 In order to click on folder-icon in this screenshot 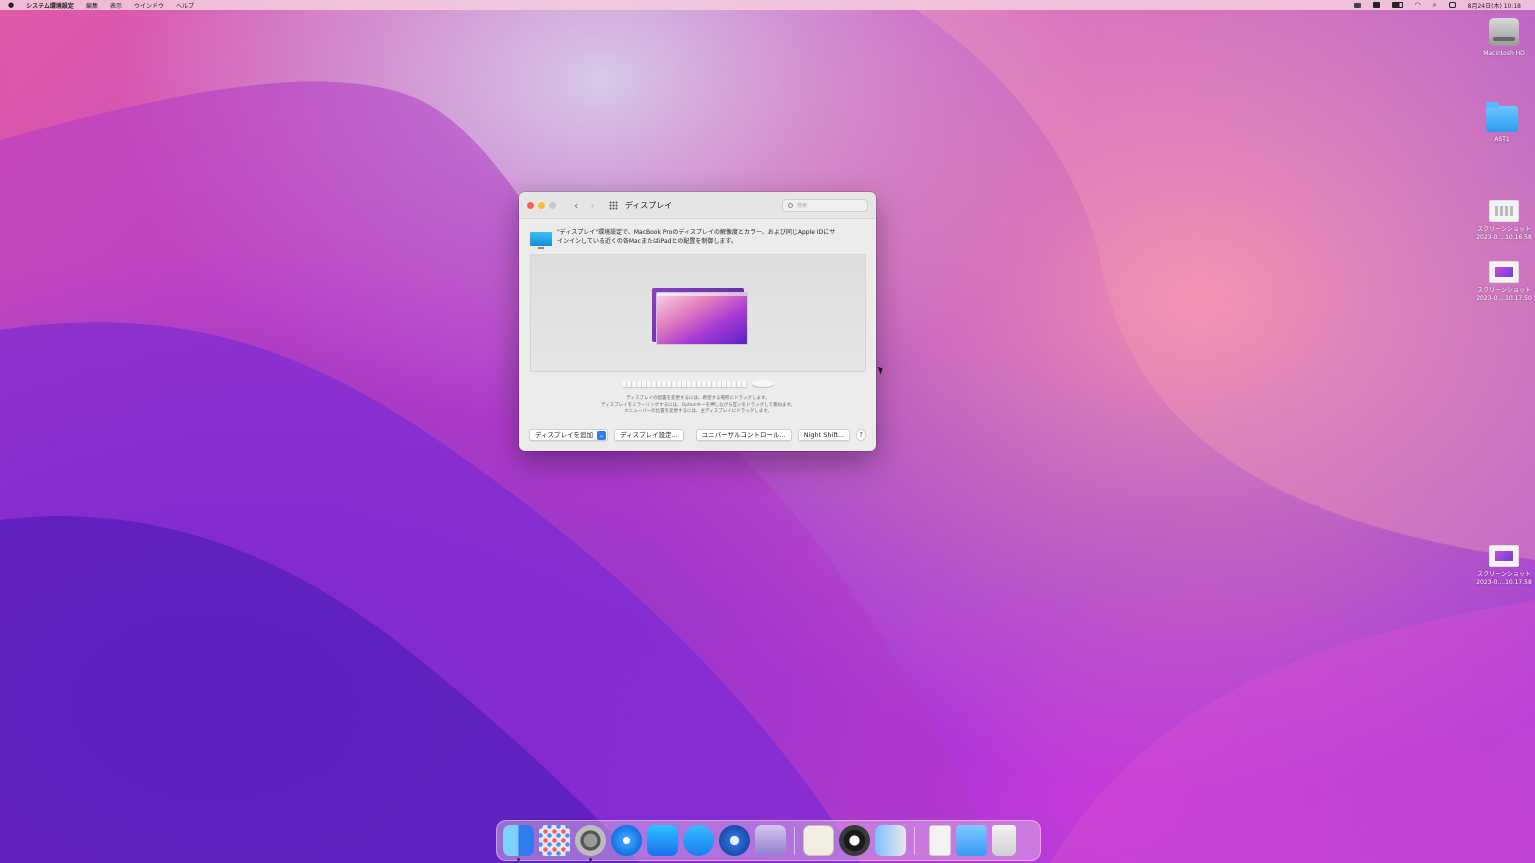, I will do `click(1502, 117)`.